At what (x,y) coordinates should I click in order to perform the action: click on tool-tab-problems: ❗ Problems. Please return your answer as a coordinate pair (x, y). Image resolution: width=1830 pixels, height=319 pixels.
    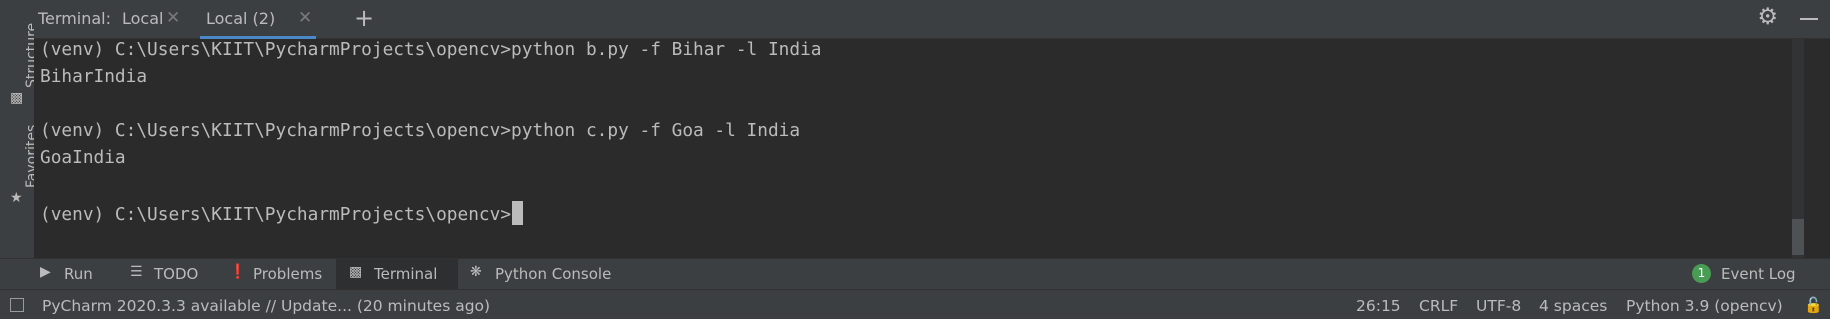
    Looking at the image, I should click on (259, 274).